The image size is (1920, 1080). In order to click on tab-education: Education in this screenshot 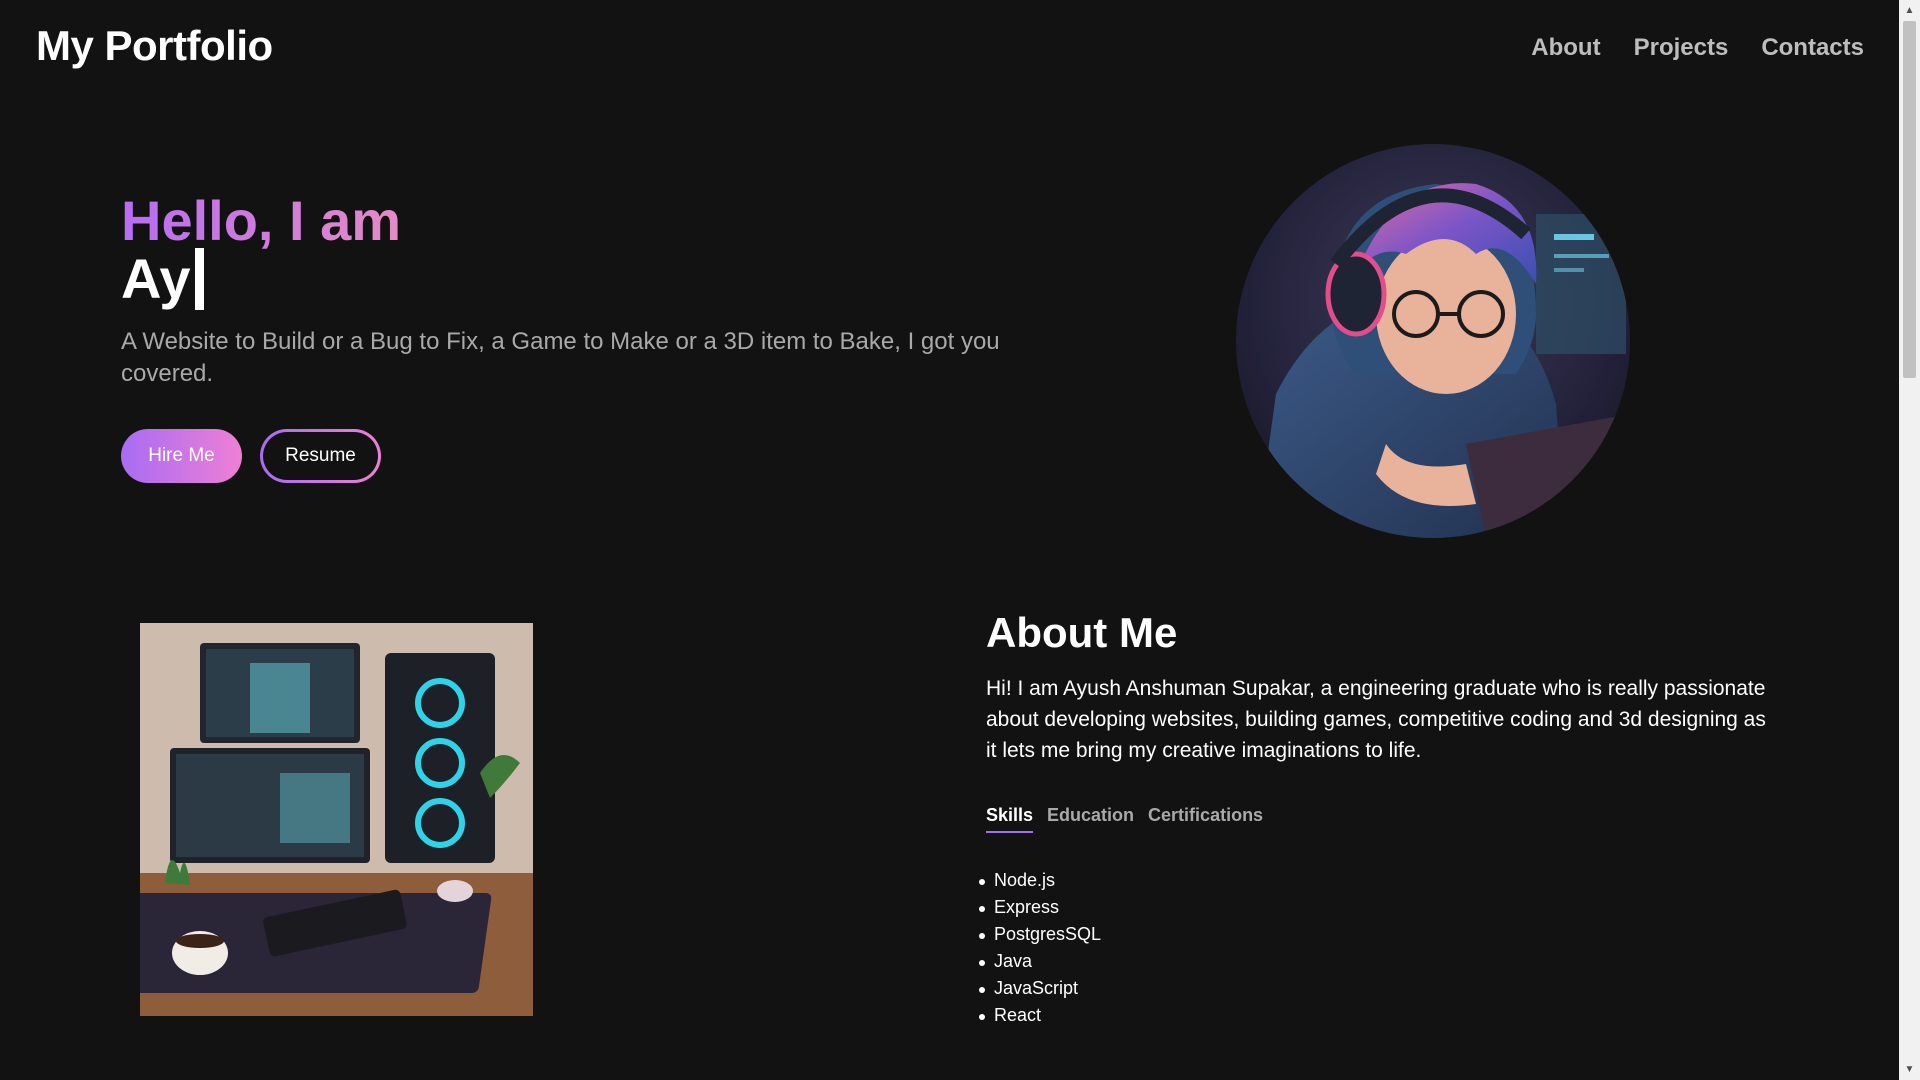, I will do `click(1090, 819)`.